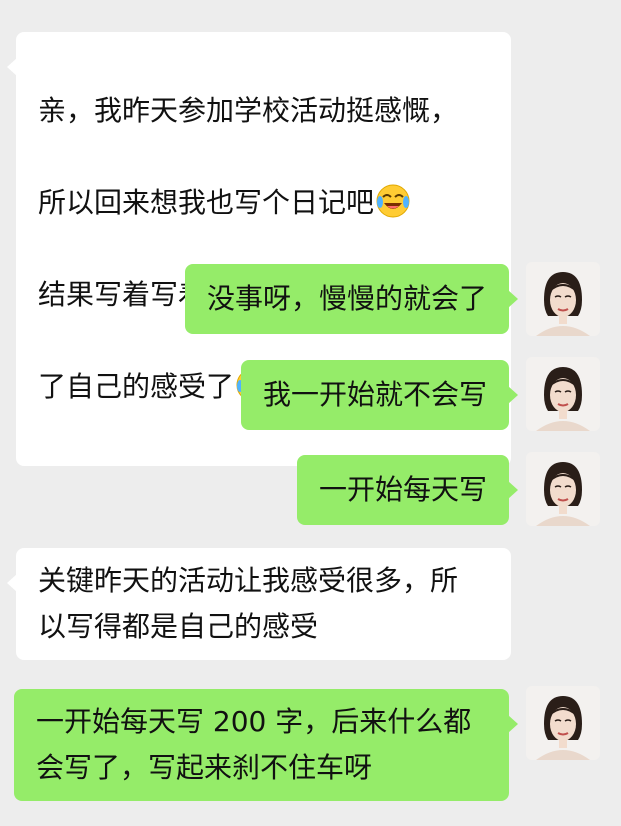  Describe the element at coordinates (351, 299) in the screenshot. I see `message-bubble-sent: 没事呀，慢慢的就会了` at that location.